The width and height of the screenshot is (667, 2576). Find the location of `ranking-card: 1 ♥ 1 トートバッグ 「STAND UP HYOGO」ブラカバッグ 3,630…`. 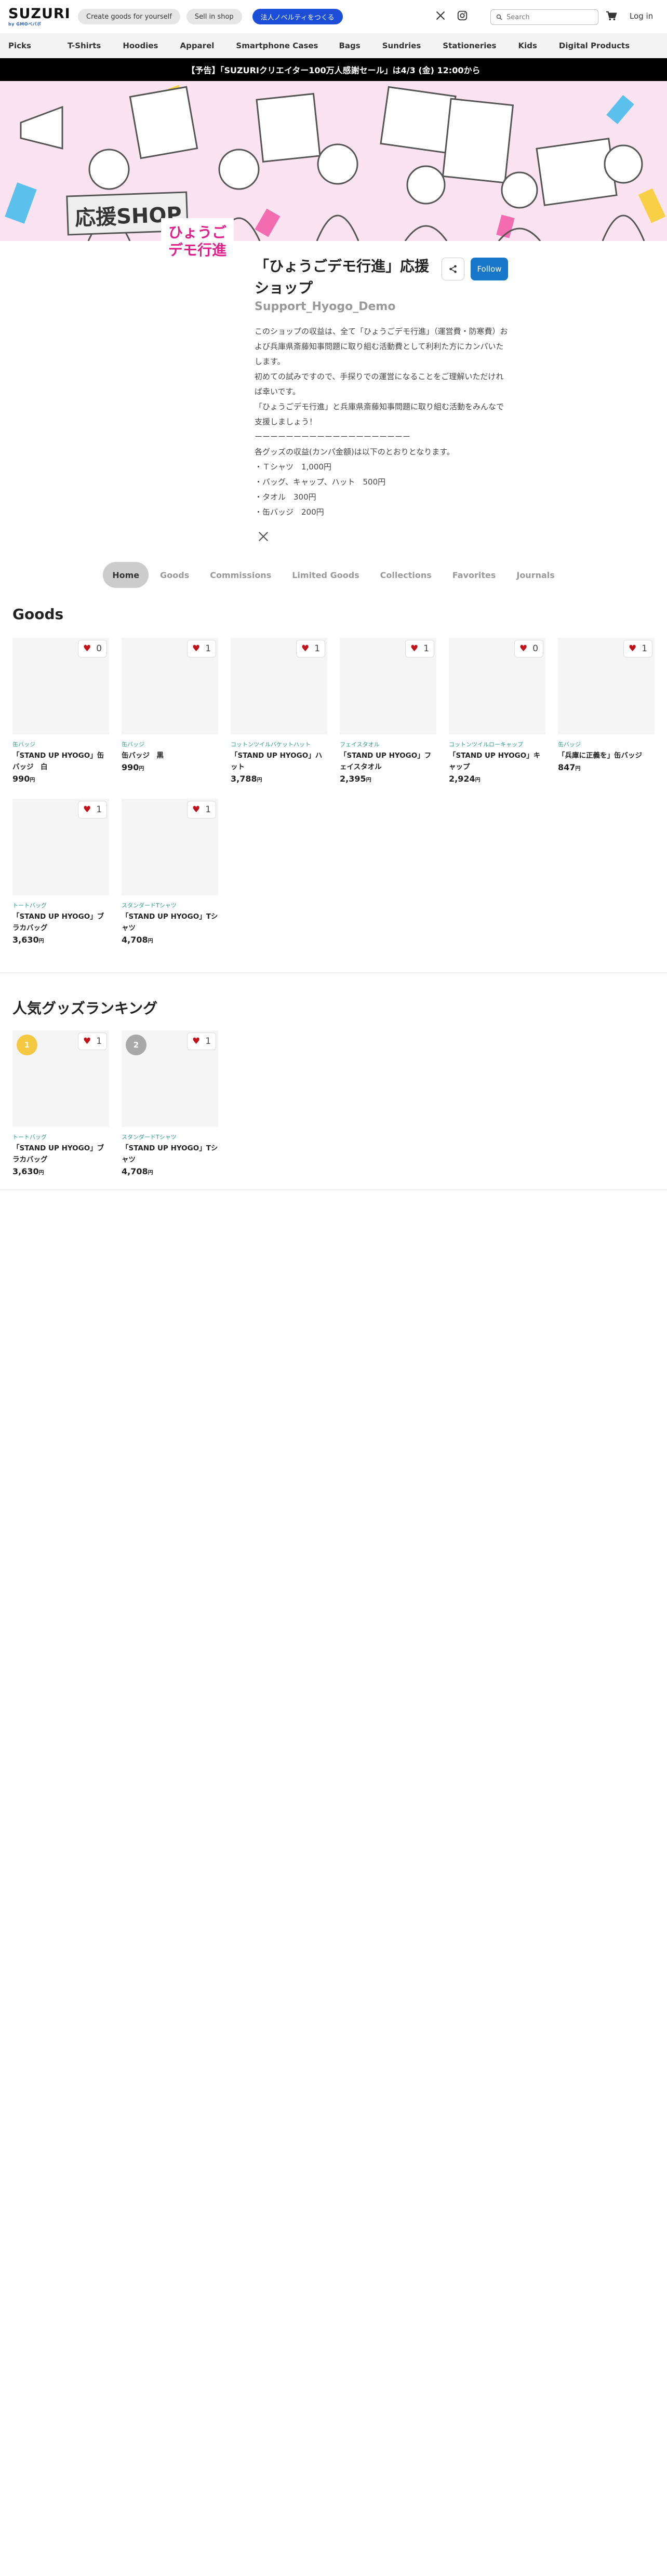

ranking-card: 1 ♥ 1 トートバッグ 「STAND UP HYOGO」ブラカバッグ 3,630… is located at coordinates (60, 1103).